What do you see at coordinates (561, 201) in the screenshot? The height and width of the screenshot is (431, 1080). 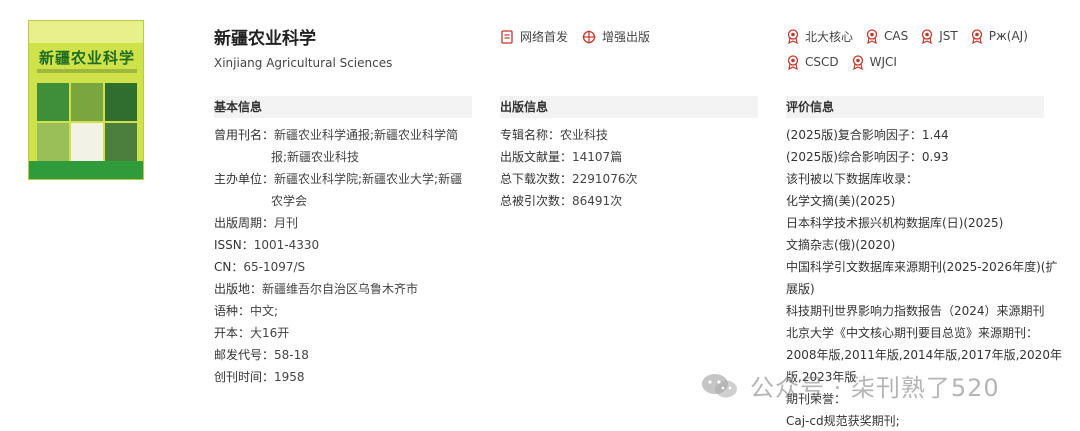 I see `citations-row: 总被引次数：86491次` at bounding box center [561, 201].